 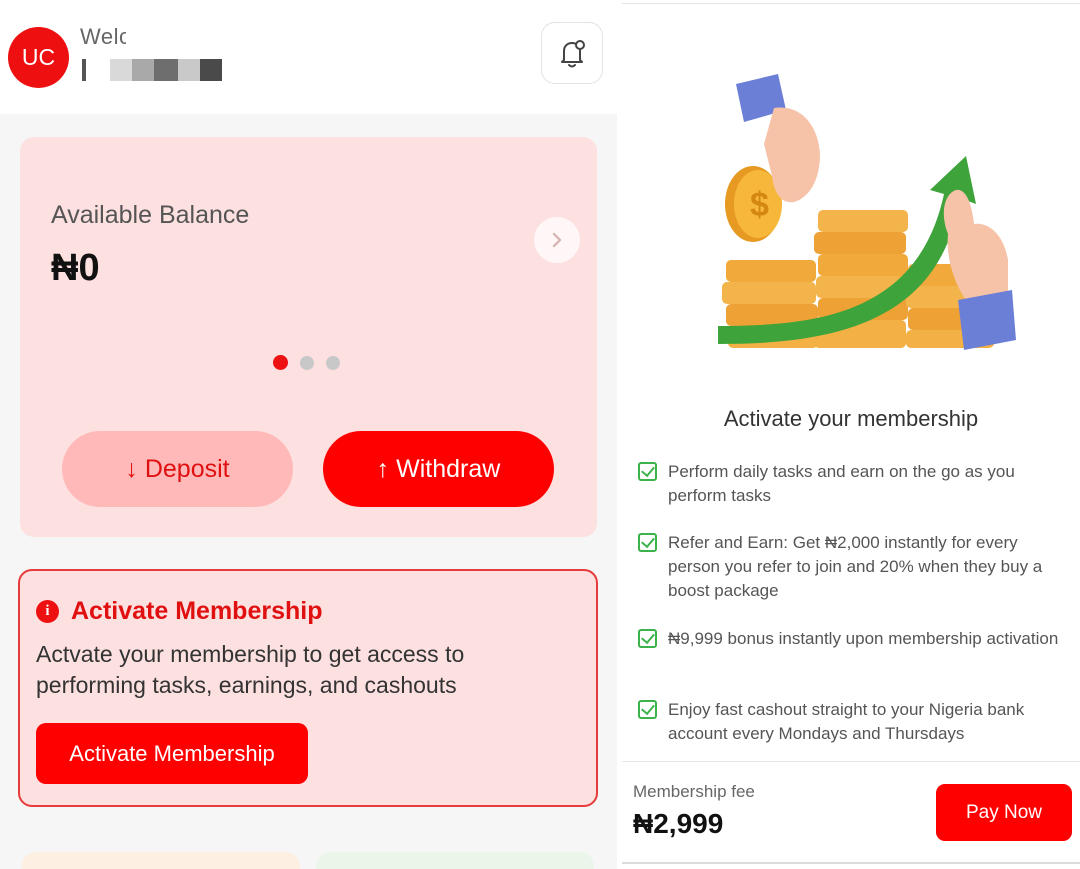 I want to click on membership-fee-value: ₦2,999, so click(x=678, y=823).